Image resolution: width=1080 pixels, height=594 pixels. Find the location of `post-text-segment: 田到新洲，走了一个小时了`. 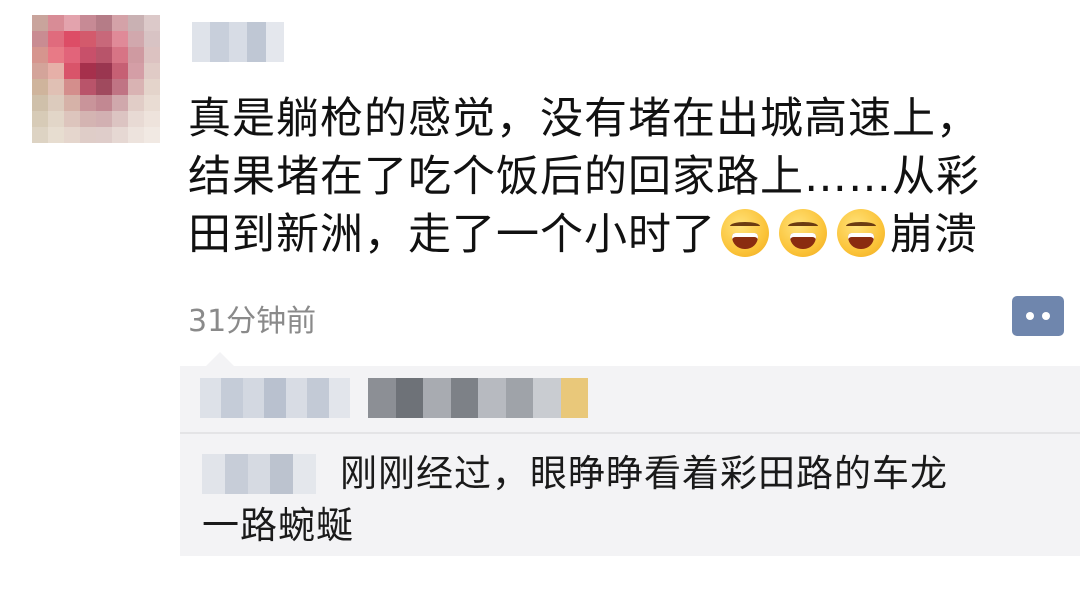

post-text-segment: 田到新洲，走了一个小时了 is located at coordinates (452, 235).